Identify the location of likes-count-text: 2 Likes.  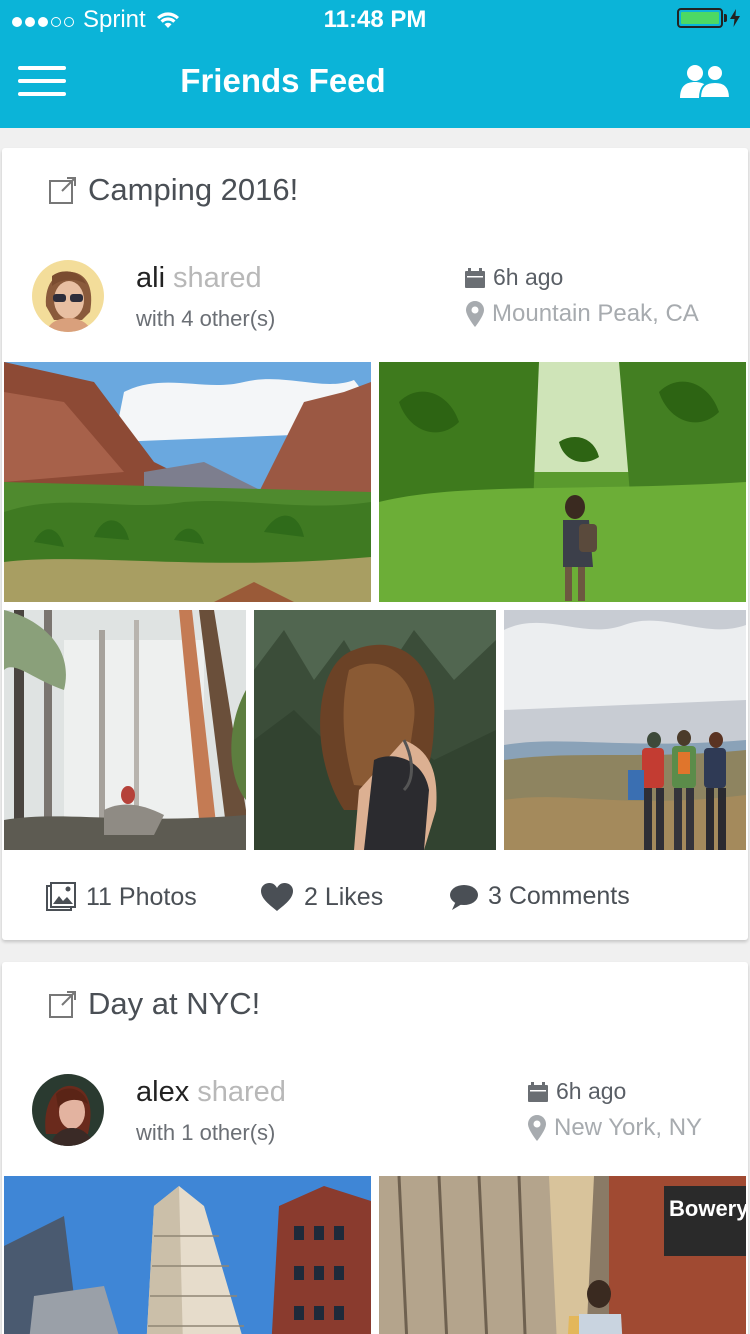
(344, 896).